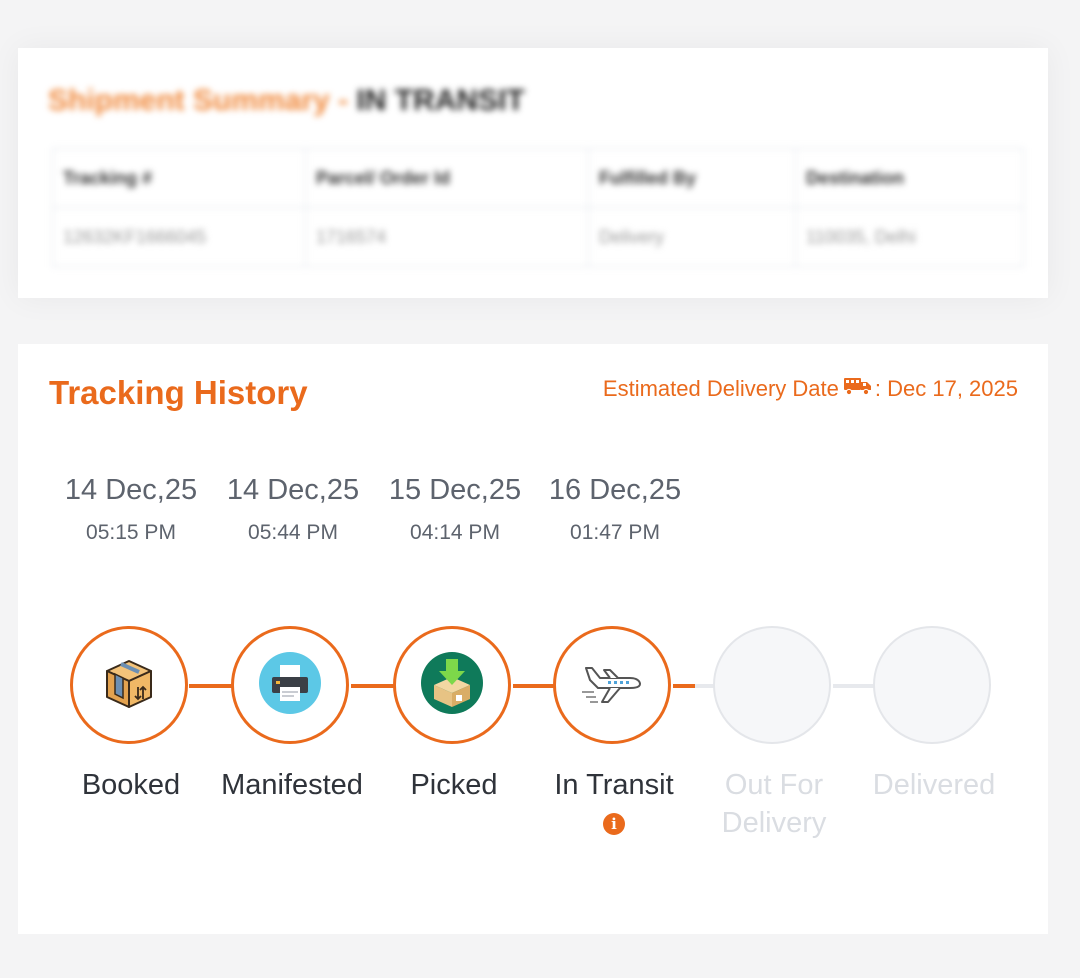 The image size is (1080, 978). I want to click on delivery-truck-icon, so click(857, 389).